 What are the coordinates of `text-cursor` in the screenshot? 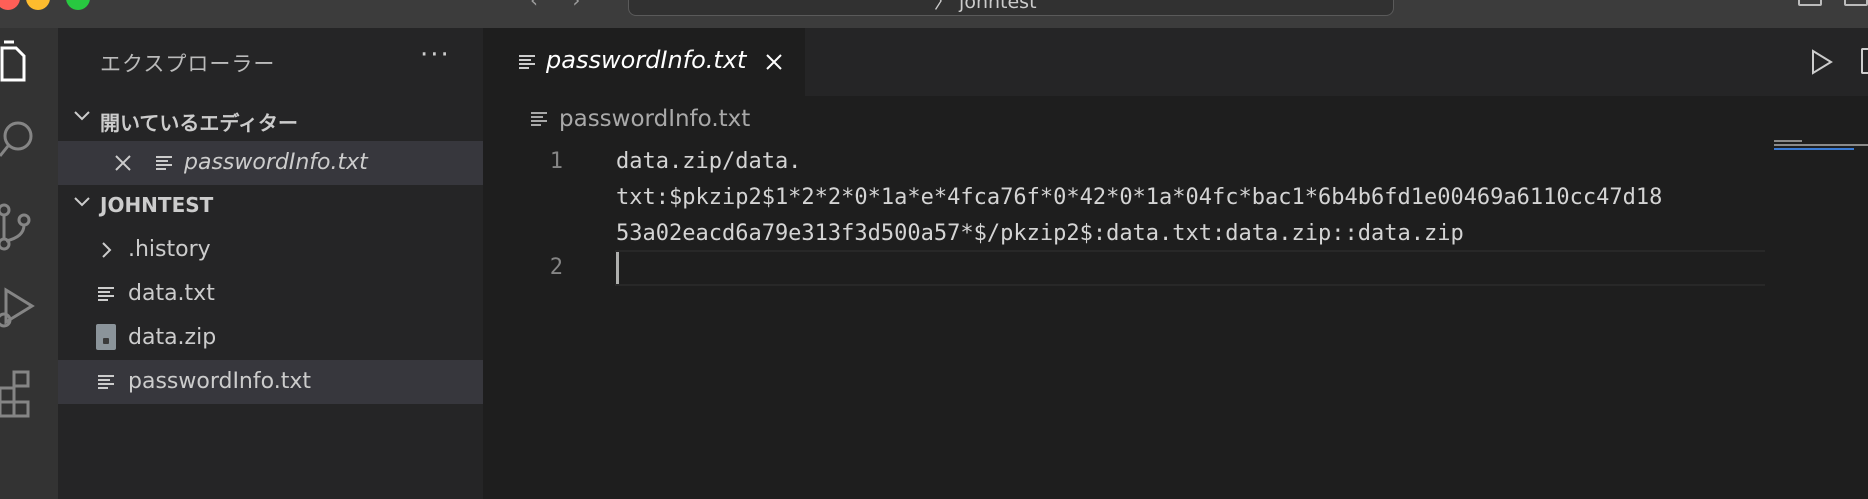 It's located at (617, 268).